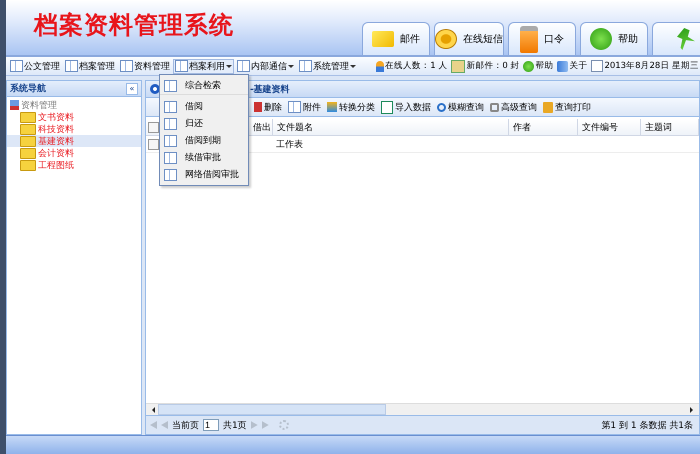 This screenshot has height=454, width=700. Describe the element at coordinates (387, 107) in the screenshot. I see `document-icon` at that location.